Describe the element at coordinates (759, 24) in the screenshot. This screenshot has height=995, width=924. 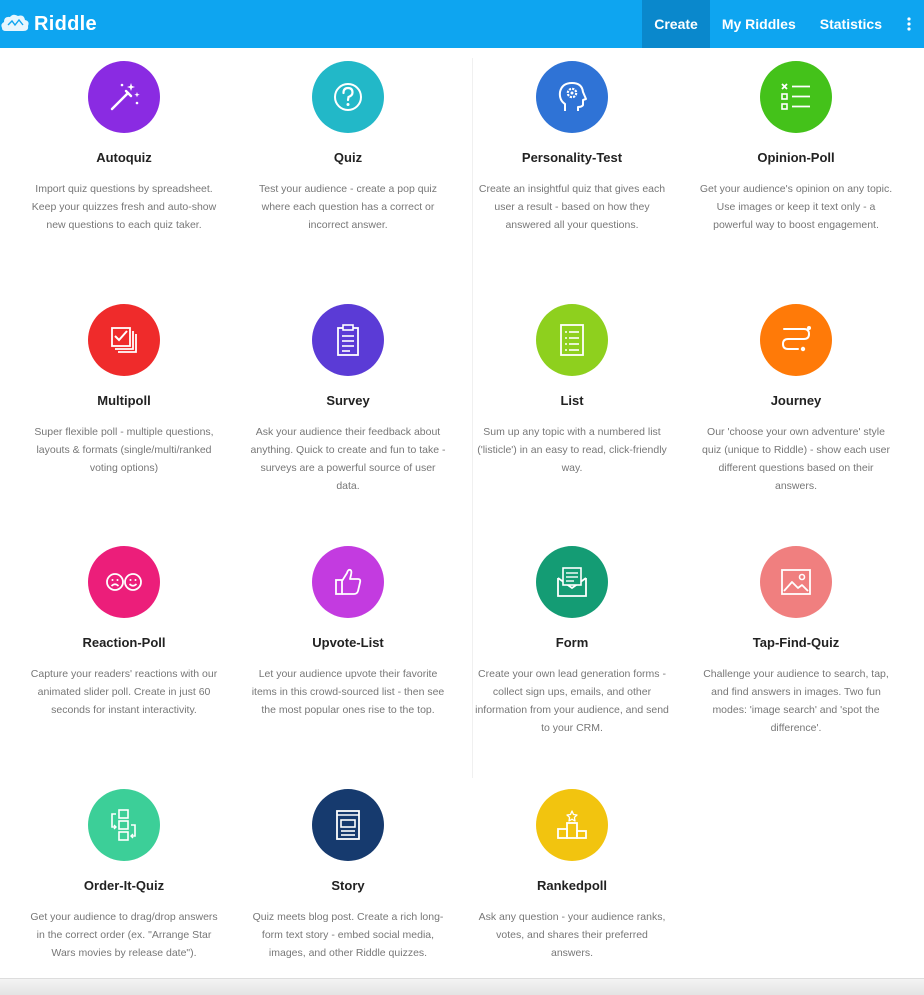
I see `nav-my-riddles: My Riddles` at that location.